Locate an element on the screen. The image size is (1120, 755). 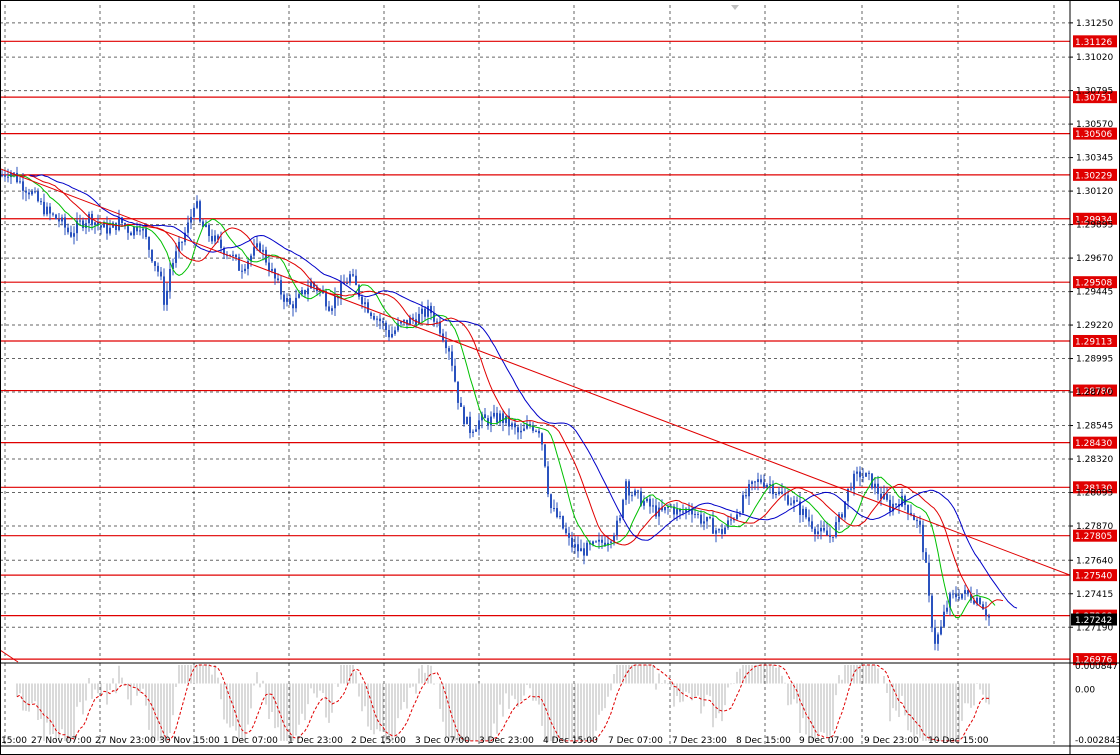
time-tick-label: 3 Dec 23:00 is located at coordinates (506, 741).